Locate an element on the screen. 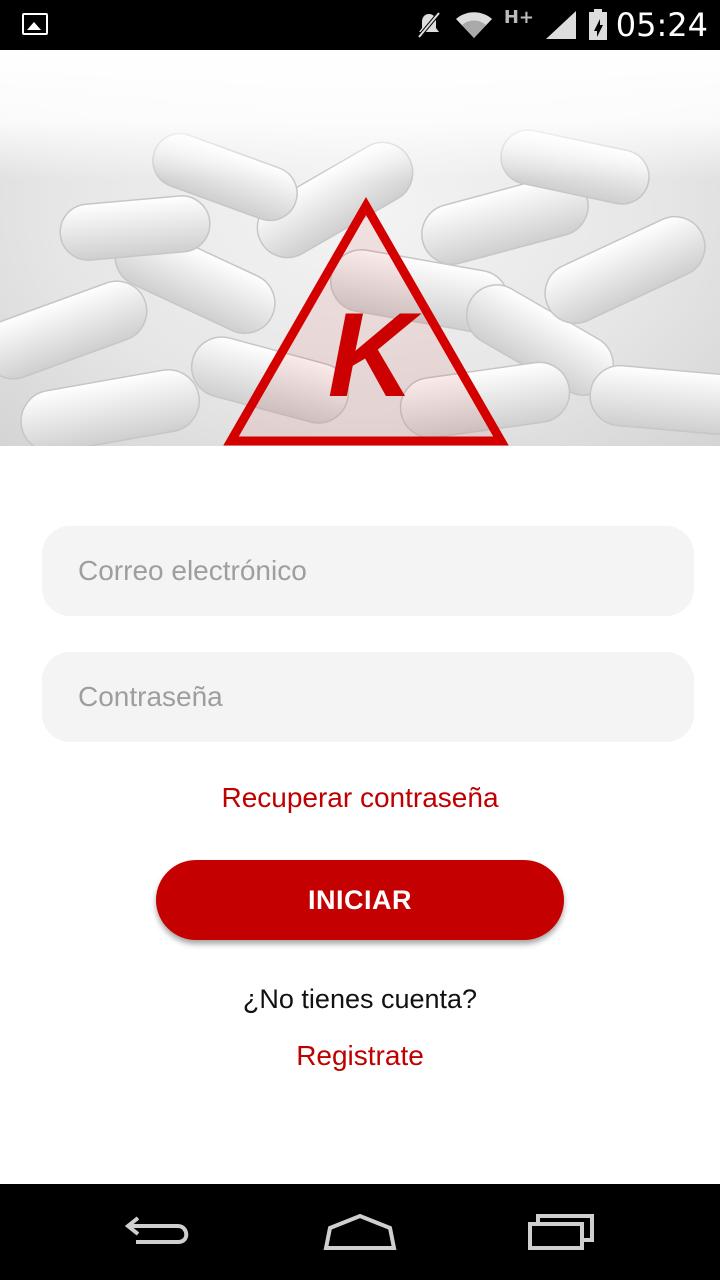 The height and width of the screenshot is (1280, 720). signal-icon is located at coordinates (561, 25).